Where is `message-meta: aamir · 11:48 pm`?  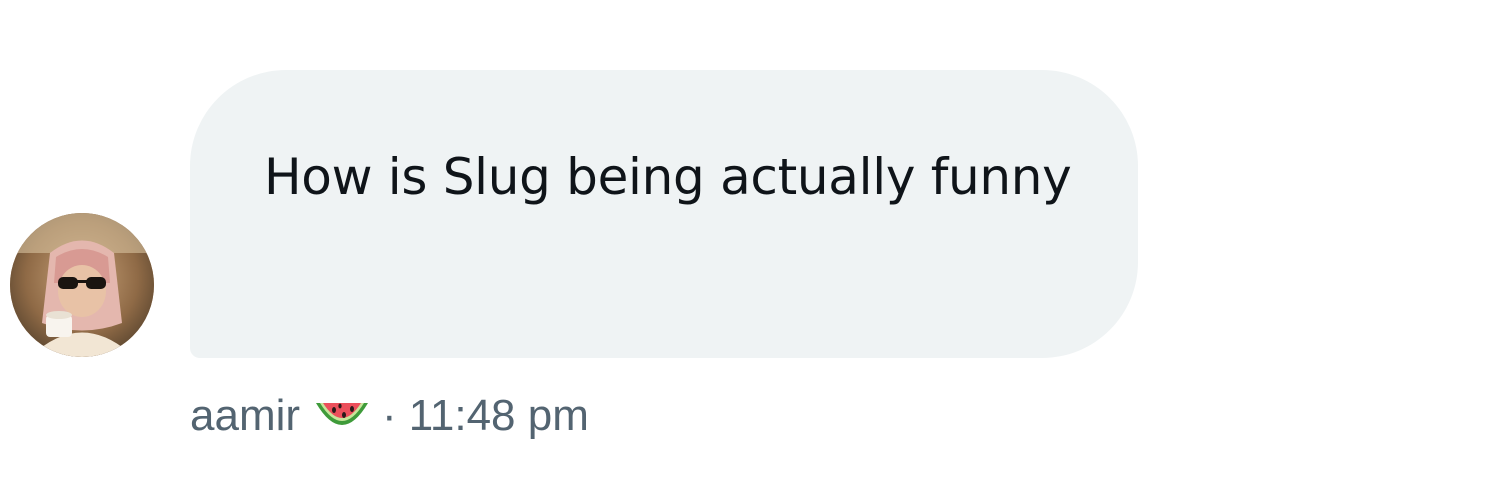
message-meta: aamir · 11:48 pm is located at coordinates (389, 416).